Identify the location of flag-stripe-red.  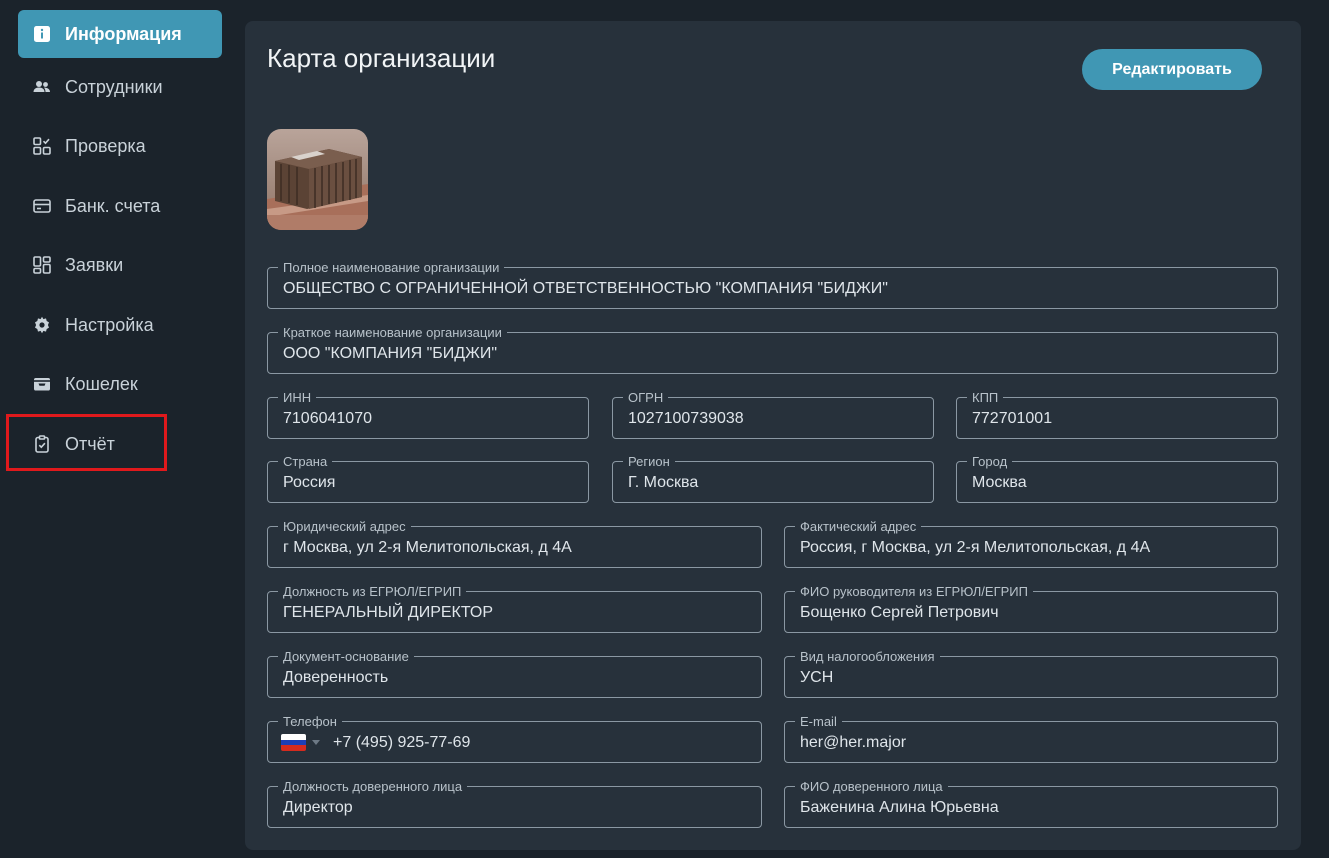
(293, 748).